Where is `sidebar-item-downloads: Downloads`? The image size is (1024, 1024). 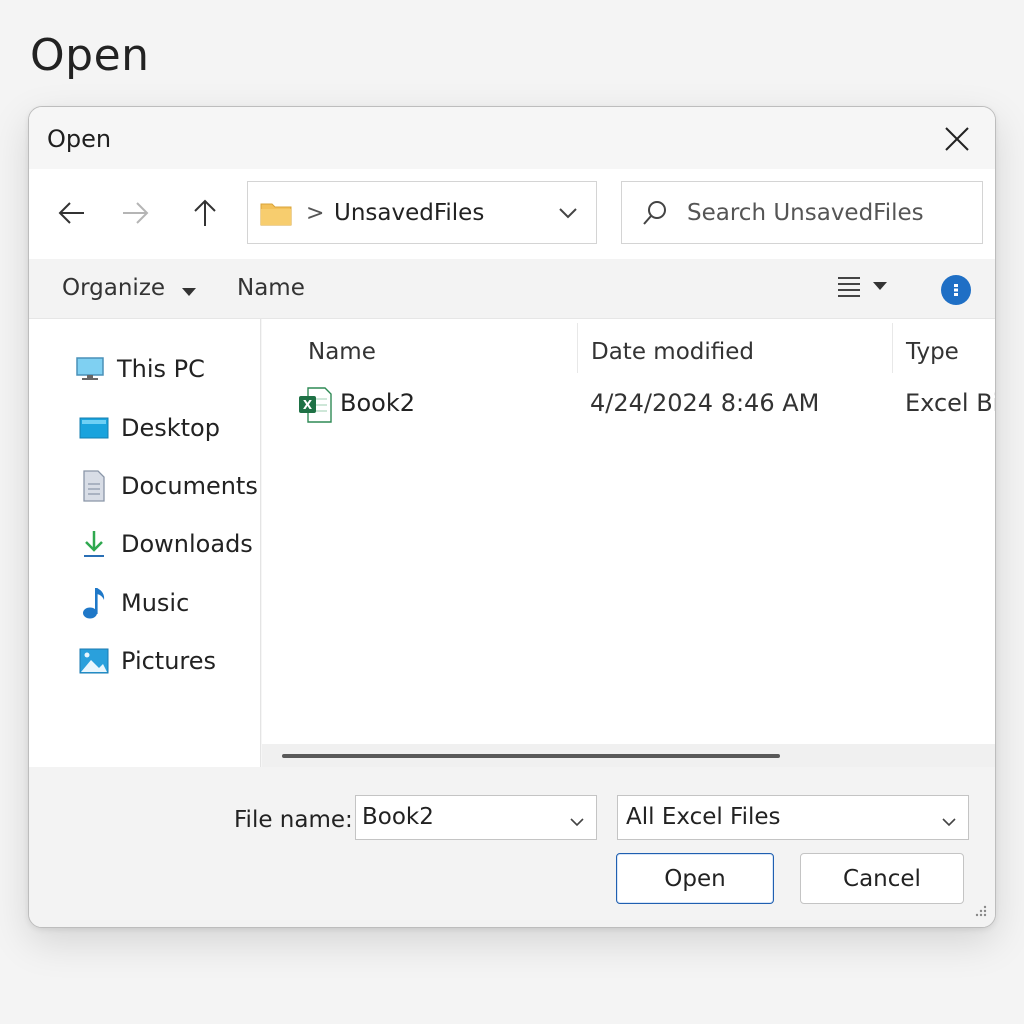 sidebar-item-downloads: Downloads is located at coordinates (166, 544).